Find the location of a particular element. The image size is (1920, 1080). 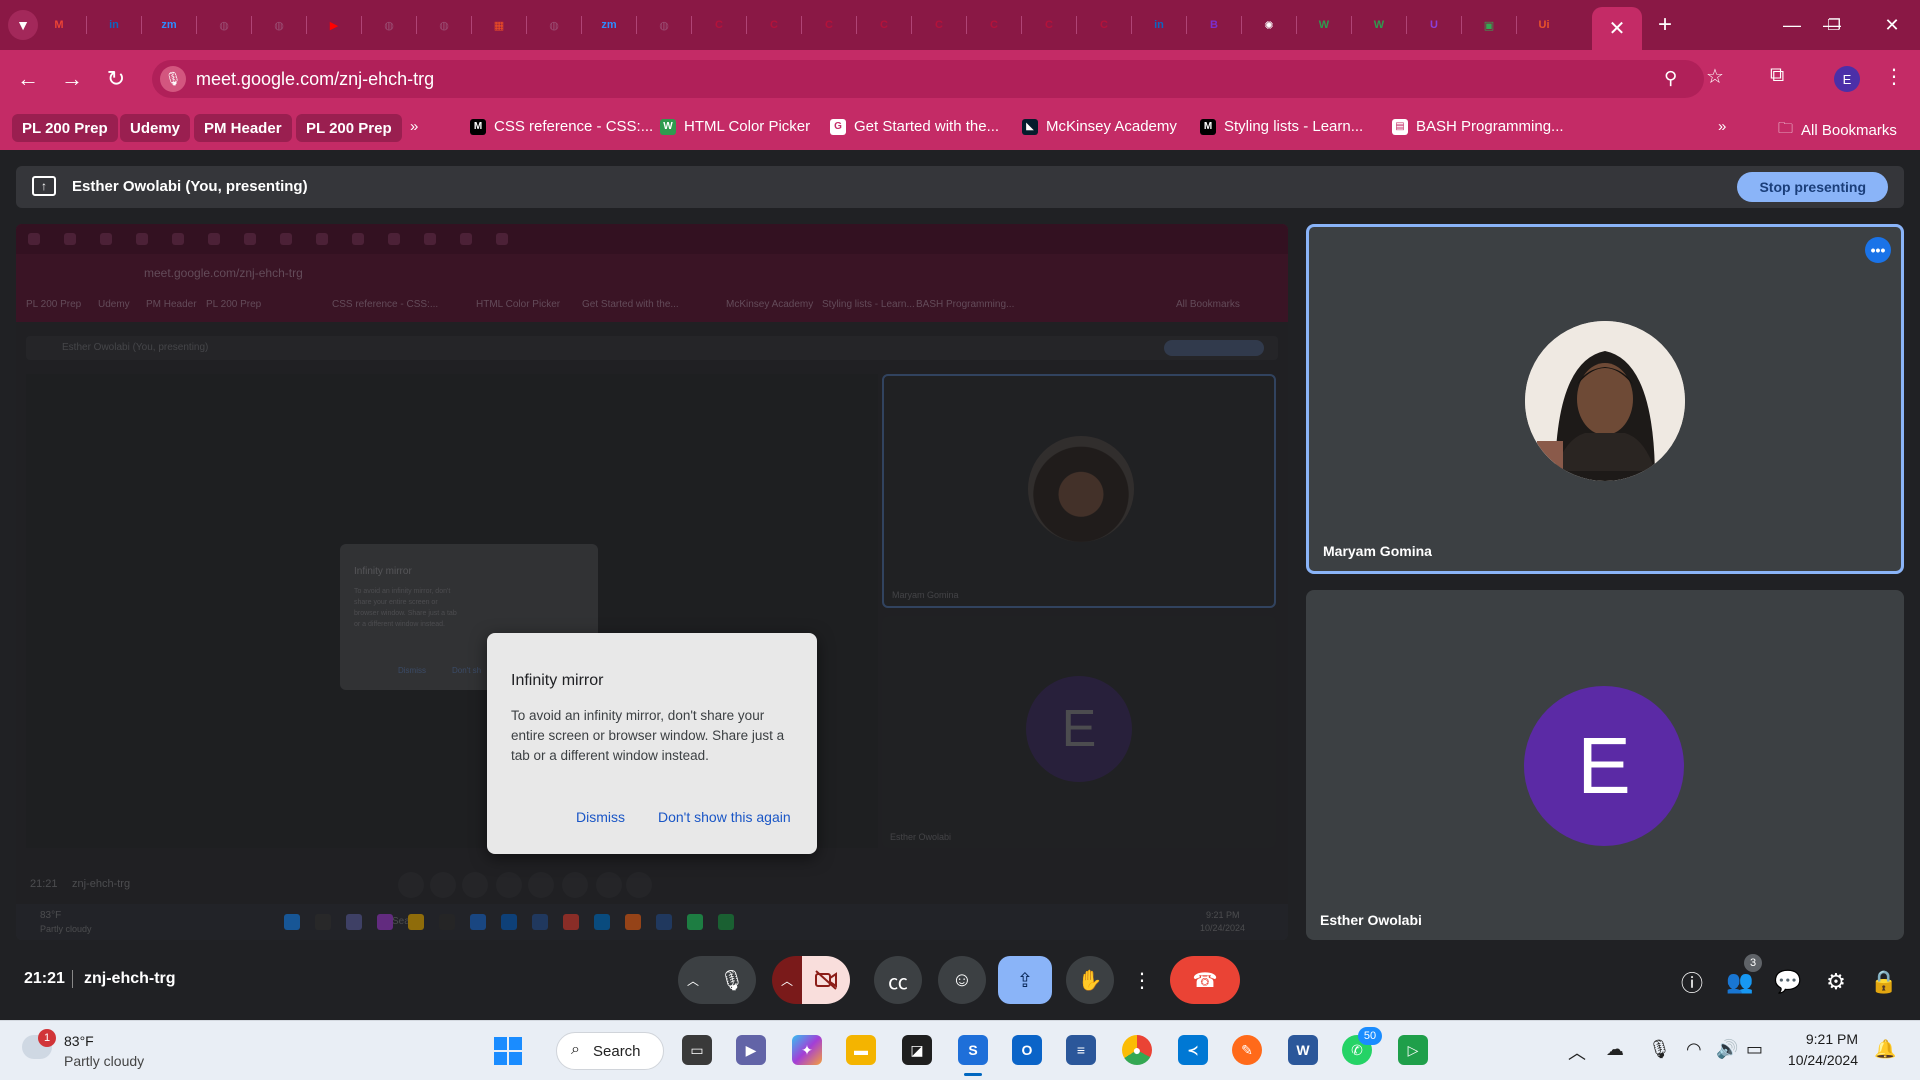

weather-temp: 83°F is located at coordinates (79, 1041).